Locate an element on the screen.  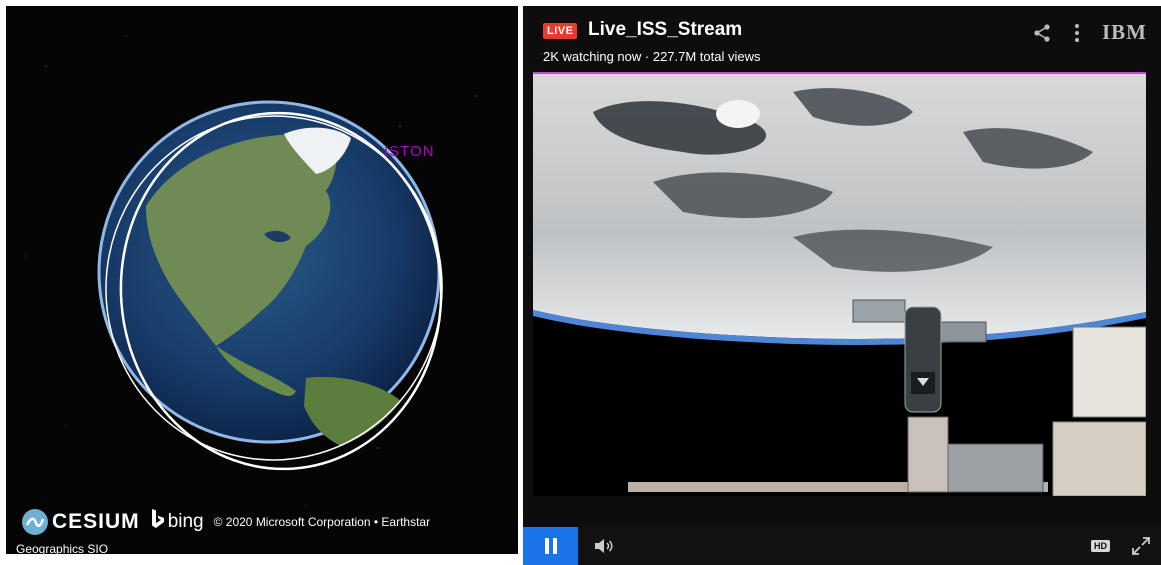
live-progress-line is located at coordinates (839, 73).